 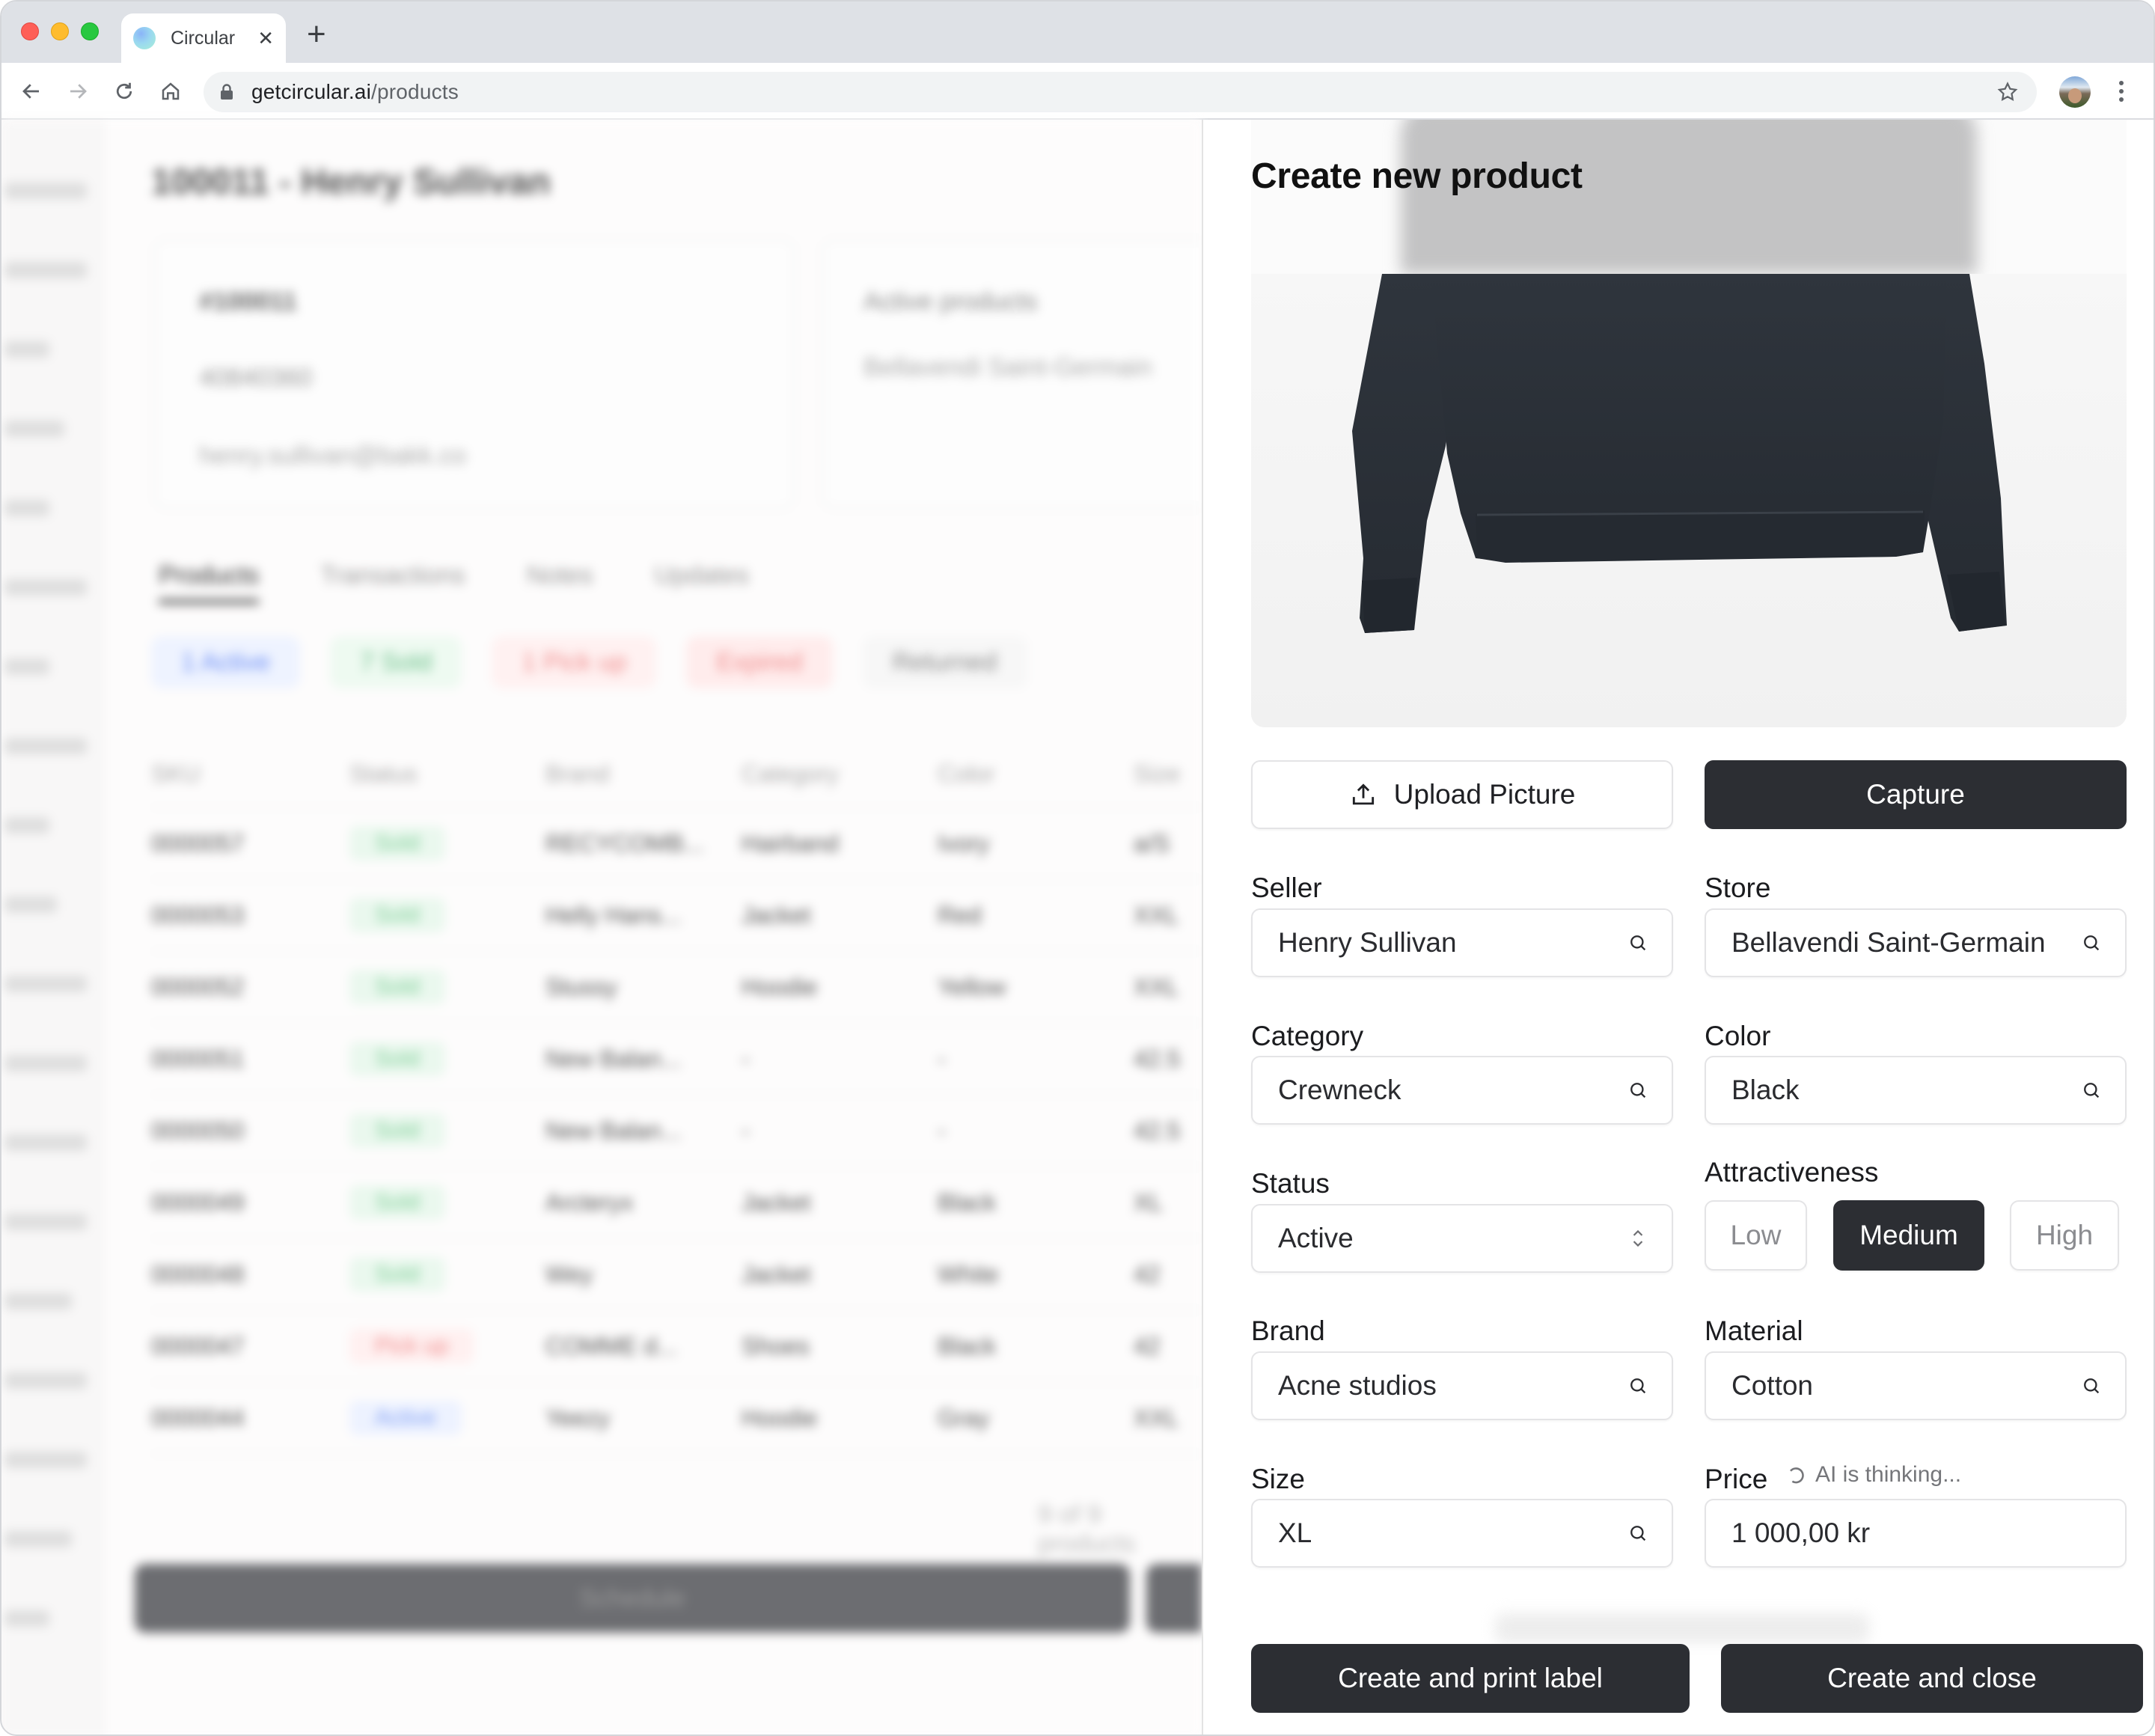 I want to click on cell-color: Ivory, so click(x=964, y=843).